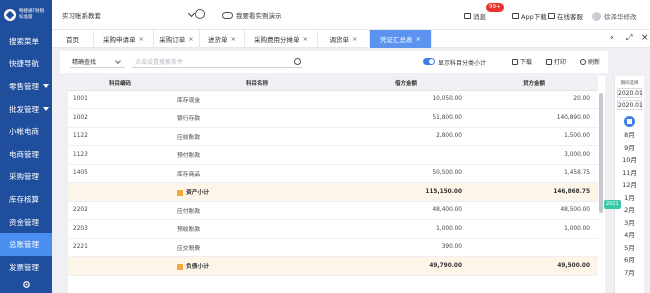 The height and width of the screenshot is (293, 650). What do you see at coordinates (406, 210) in the screenshot?
I see `cell-debit: 48,400.00` at bounding box center [406, 210].